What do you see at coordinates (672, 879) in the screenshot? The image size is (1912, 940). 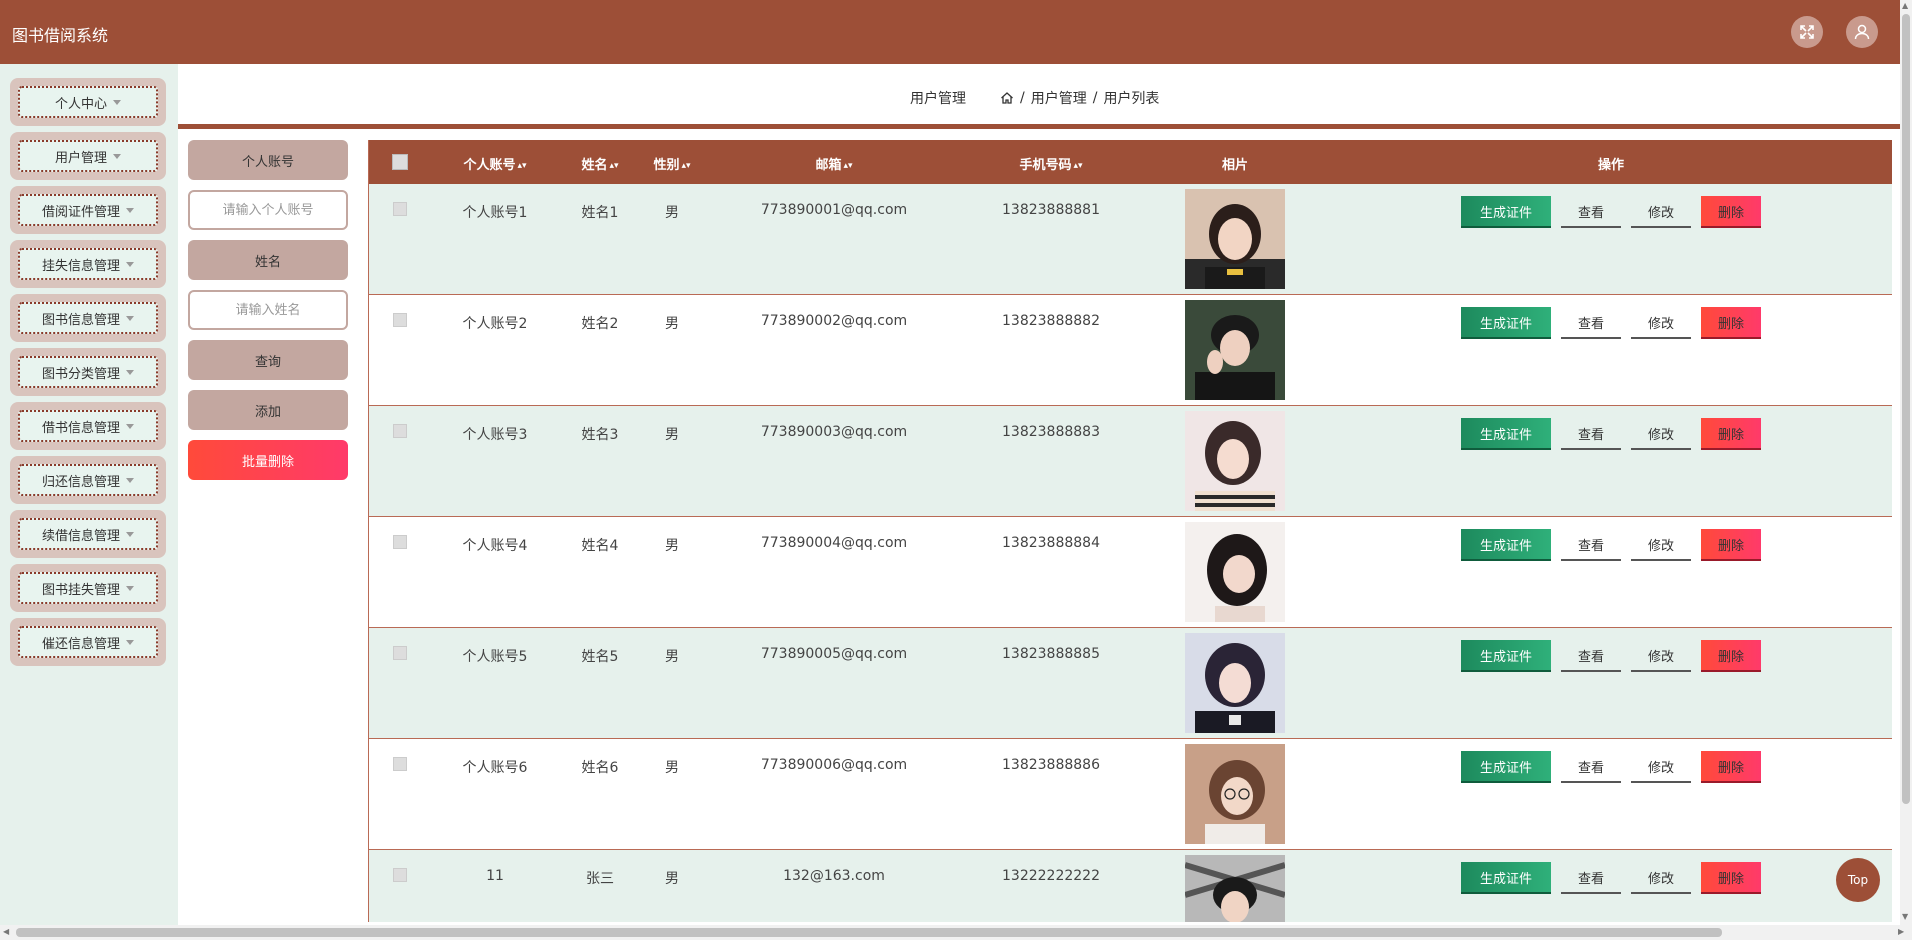 I see `cell-gender: 男` at bounding box center [672, 879].